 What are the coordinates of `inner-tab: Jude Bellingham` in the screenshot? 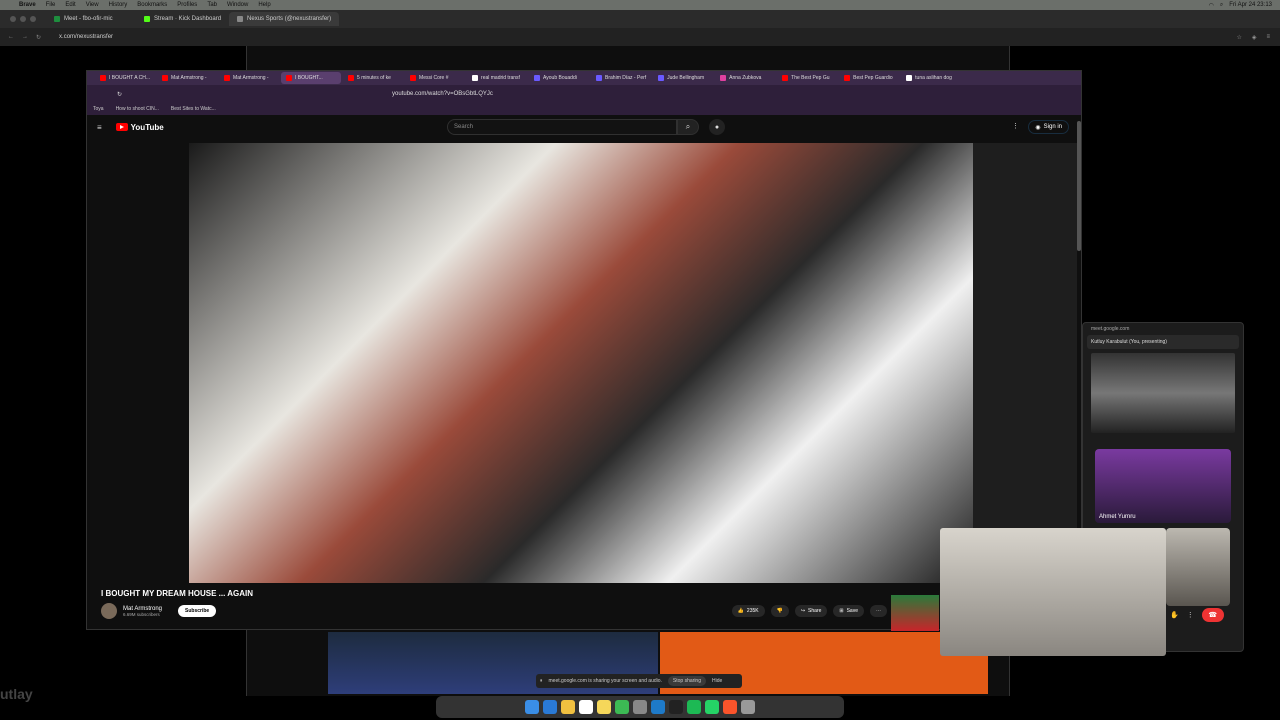 It's located at (683, 78).